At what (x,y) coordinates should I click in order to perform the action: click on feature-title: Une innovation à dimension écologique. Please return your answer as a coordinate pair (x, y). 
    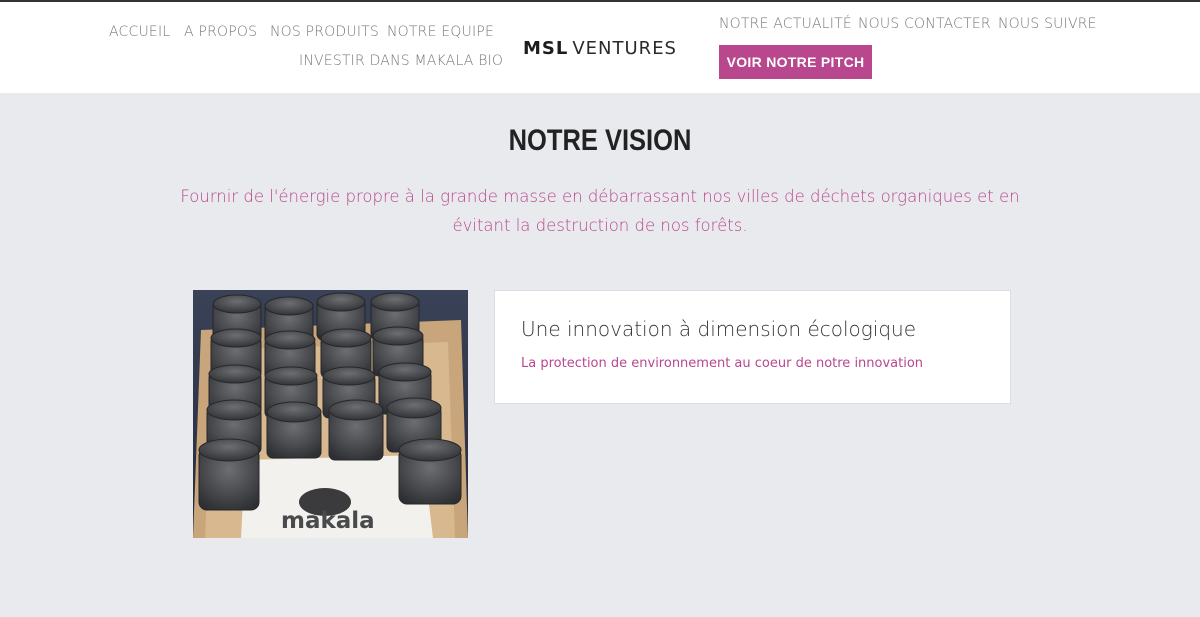
    Looking at the image, I should click on (719, 329).